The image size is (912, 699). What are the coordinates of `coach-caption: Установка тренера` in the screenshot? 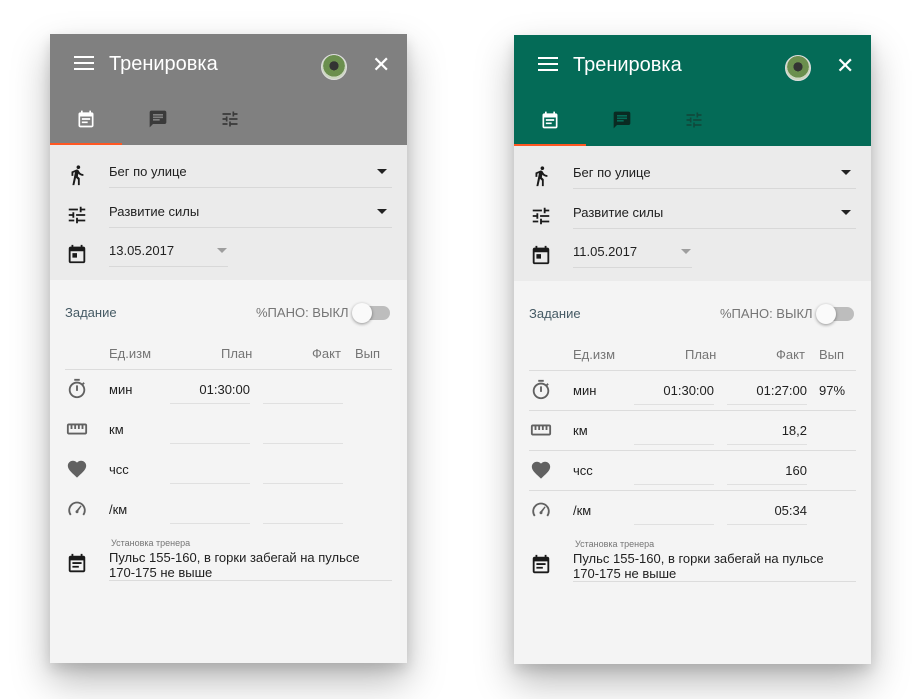 It's located at (151, 543).